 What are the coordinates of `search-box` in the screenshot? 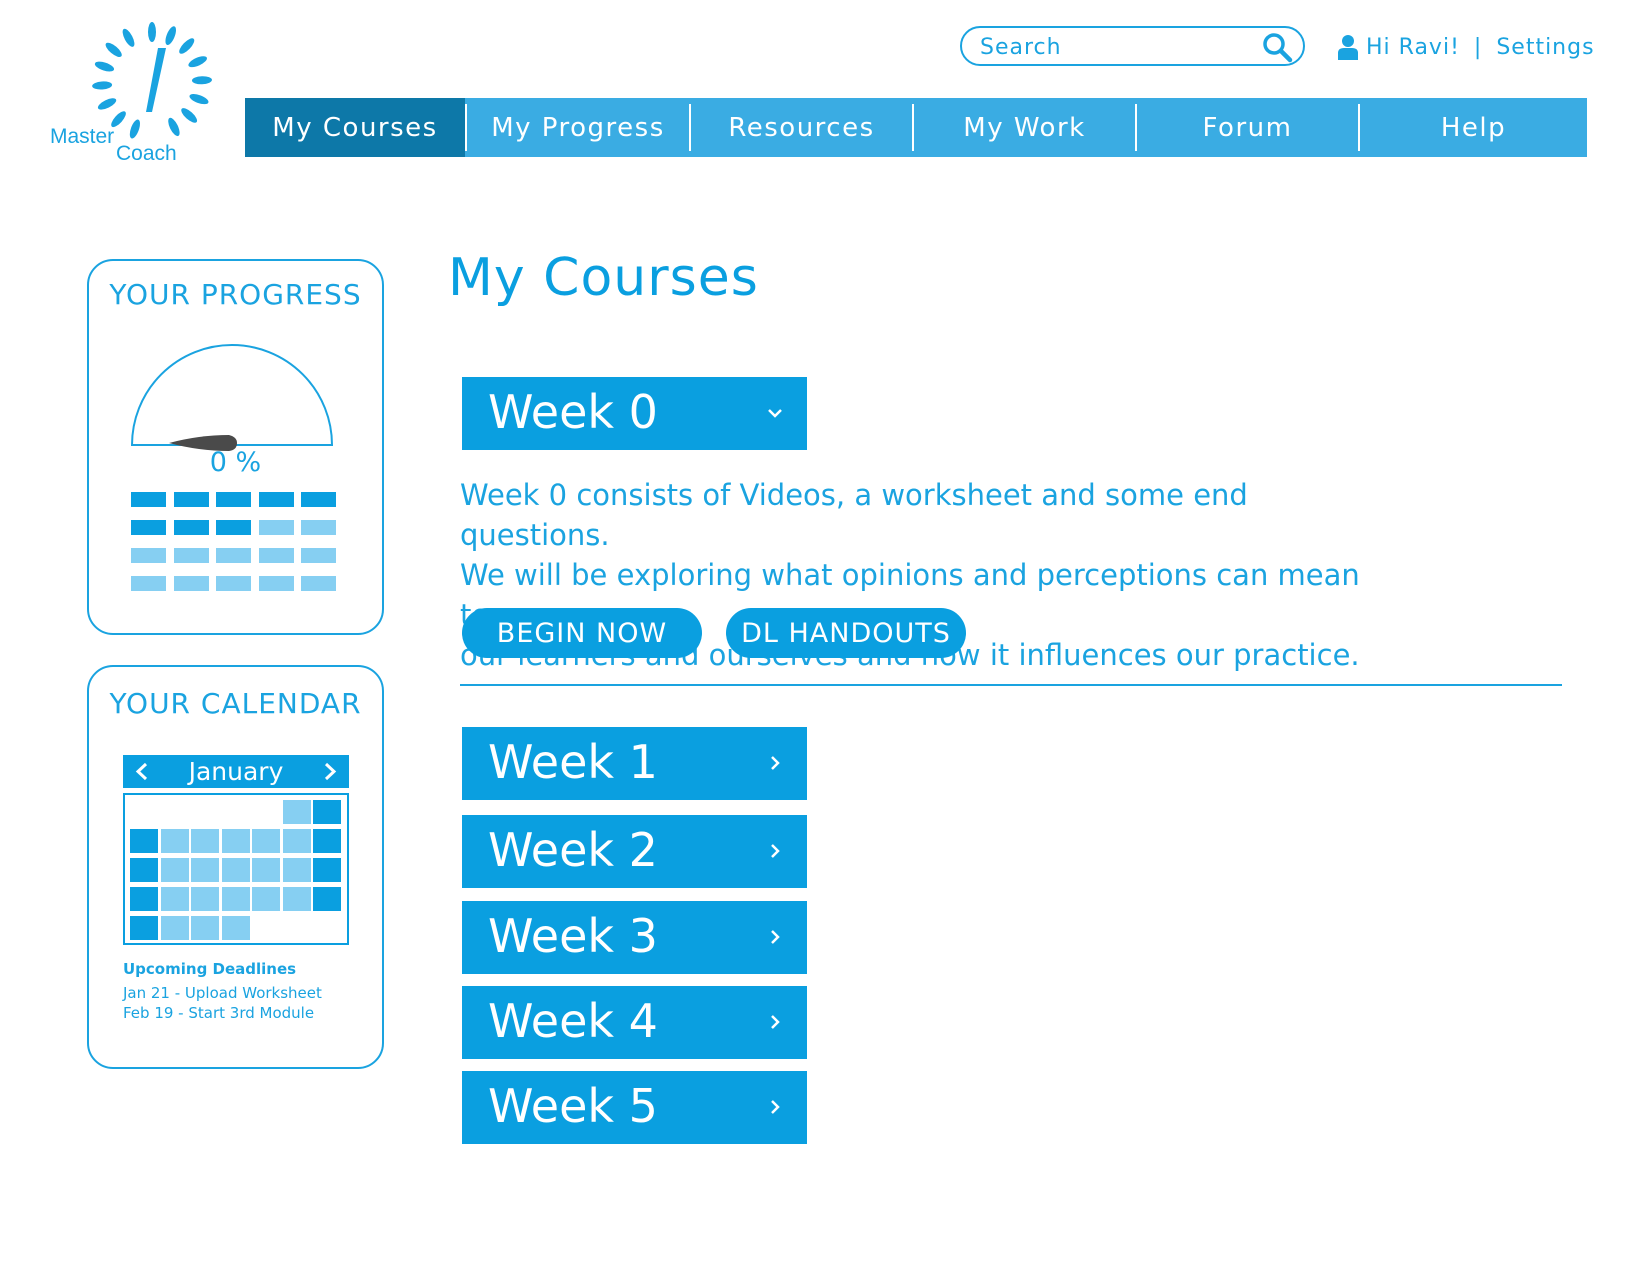 It's located at (1132, 46).